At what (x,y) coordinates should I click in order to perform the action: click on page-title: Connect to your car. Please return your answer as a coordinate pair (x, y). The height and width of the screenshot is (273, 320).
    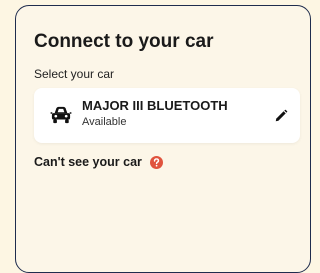
    Looking at the image, I should click on (124, 41).